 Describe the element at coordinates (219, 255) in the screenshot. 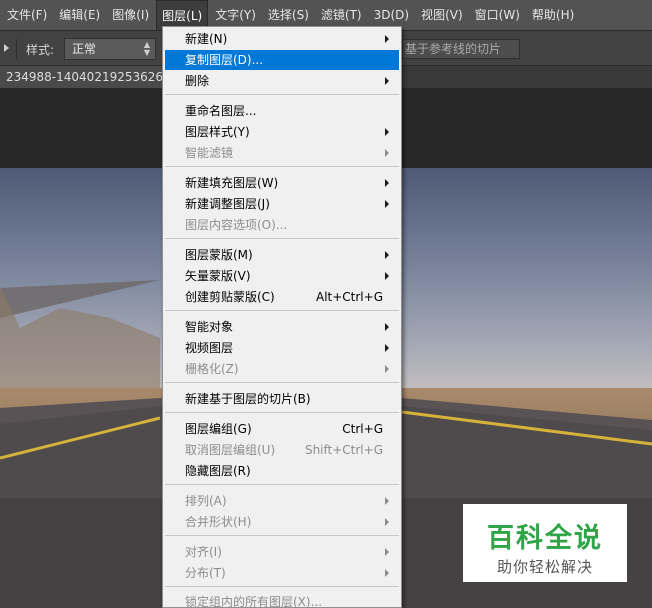

I see `menu-item-label: 图层蒙版(M)` at that location.